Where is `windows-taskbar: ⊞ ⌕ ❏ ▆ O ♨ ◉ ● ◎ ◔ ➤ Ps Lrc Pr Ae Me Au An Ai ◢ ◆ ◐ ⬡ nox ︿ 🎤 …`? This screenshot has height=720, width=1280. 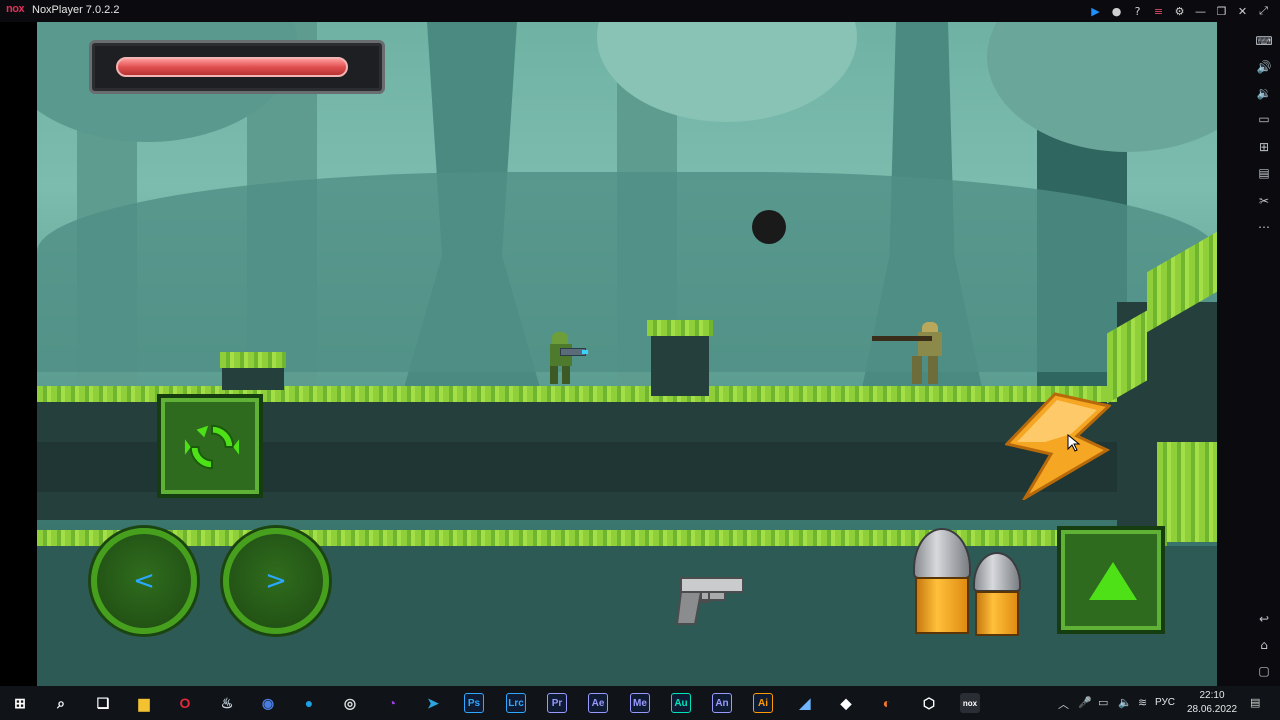
windows-taskbar: ⊞ ⌕ ❏ ▆ O ♨ ◉ ● ◎ ◔ ➤ Ps Lrc Pr Ae Me Au An Ai ◢ ◆ ◐ ⬡ nox ︿ 🎤 … is located at coordinates (640, 703).